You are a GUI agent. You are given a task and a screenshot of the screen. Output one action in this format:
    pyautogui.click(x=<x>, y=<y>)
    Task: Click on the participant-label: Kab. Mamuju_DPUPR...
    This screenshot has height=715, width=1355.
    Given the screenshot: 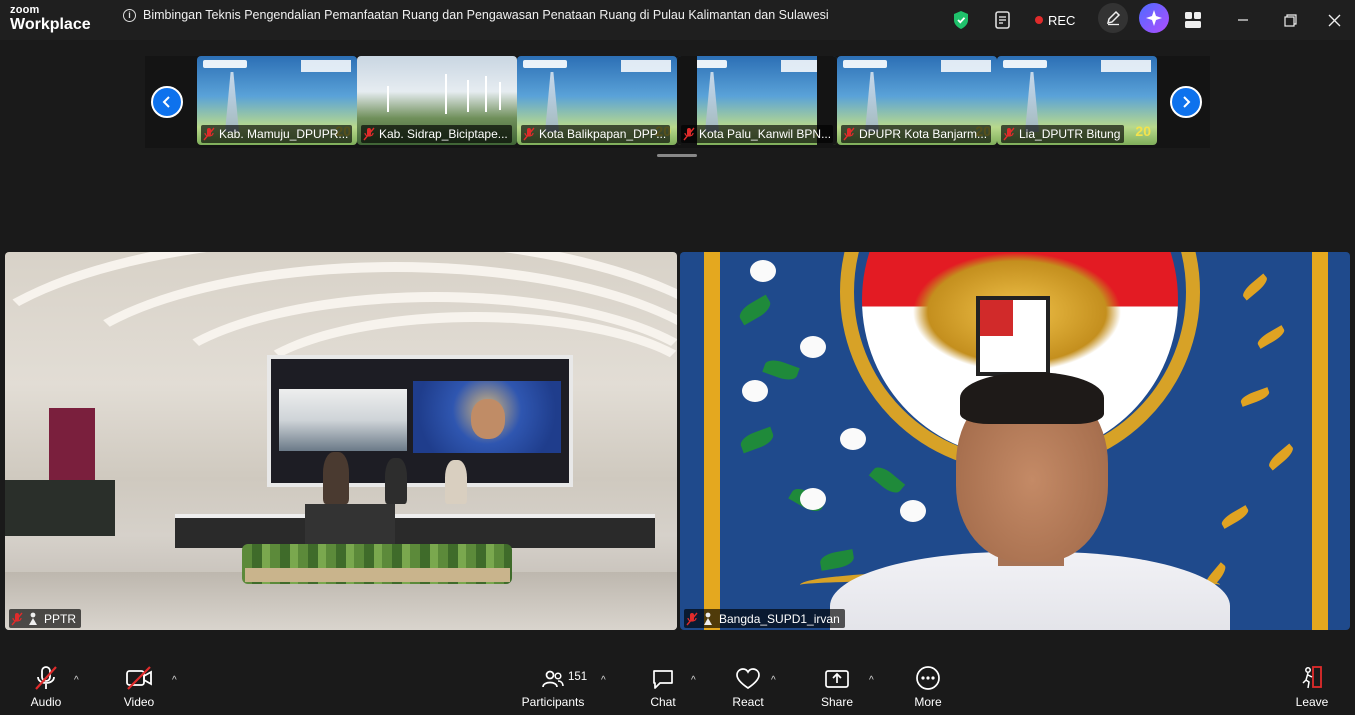 What is the action you would take?
    pyautogui.click(x=277, y=134)
    